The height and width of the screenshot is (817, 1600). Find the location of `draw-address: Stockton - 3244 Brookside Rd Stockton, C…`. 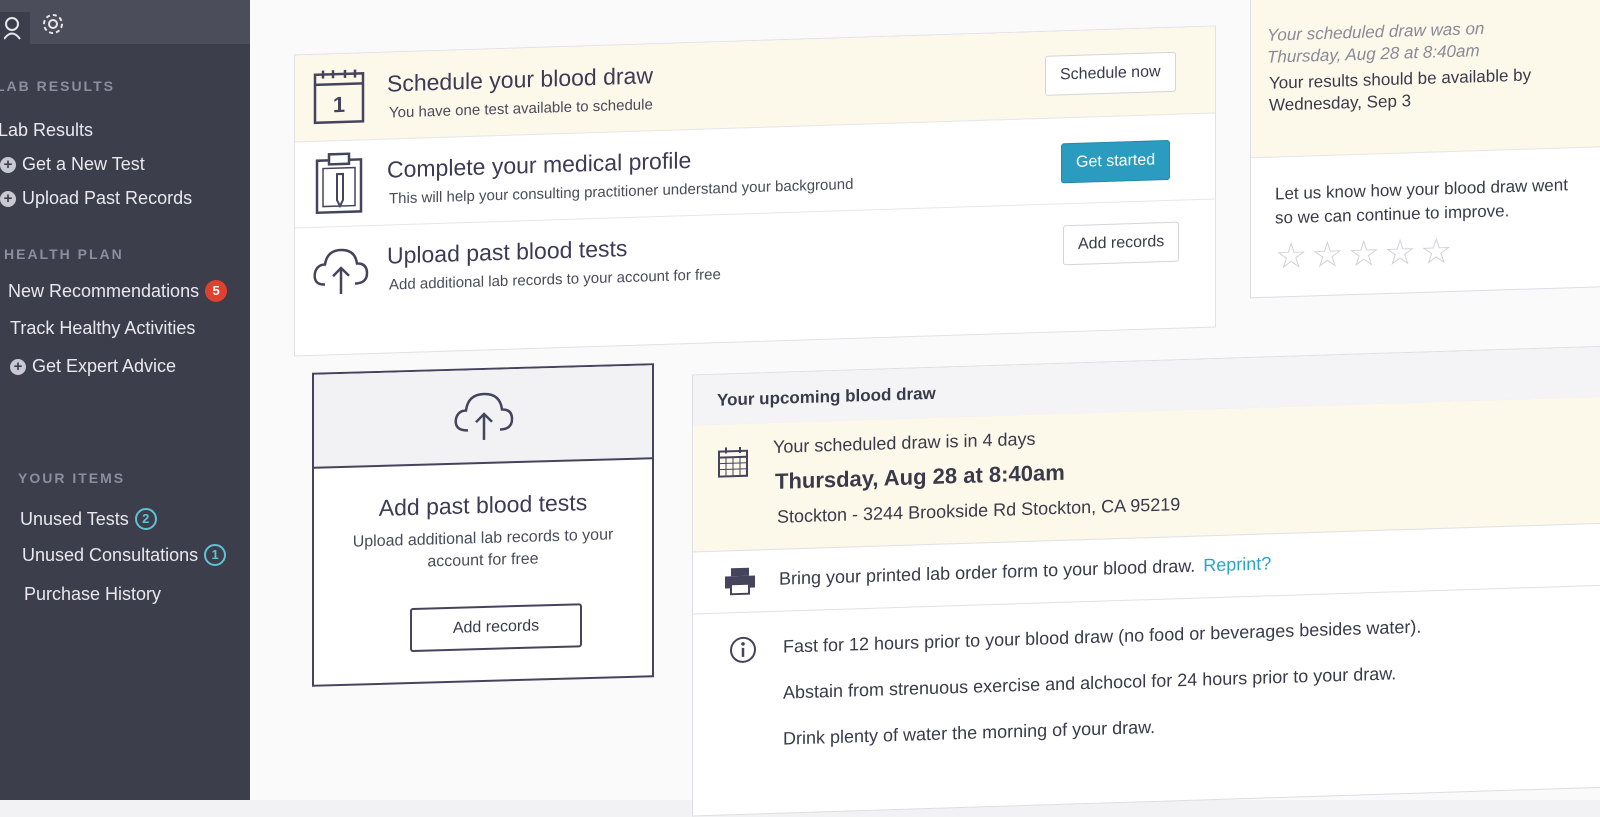

draw-address: Stockton - 3244 Brookside Rd Stockton, C… is located at coordinates (979, 510).